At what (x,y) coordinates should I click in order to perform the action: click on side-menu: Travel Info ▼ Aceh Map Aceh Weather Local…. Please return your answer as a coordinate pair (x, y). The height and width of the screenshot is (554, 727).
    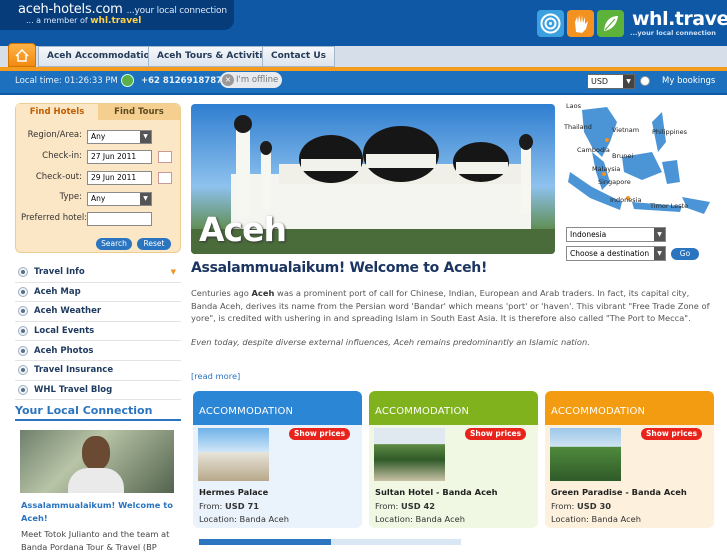
    Looking at the image, I should click on (98, 332).